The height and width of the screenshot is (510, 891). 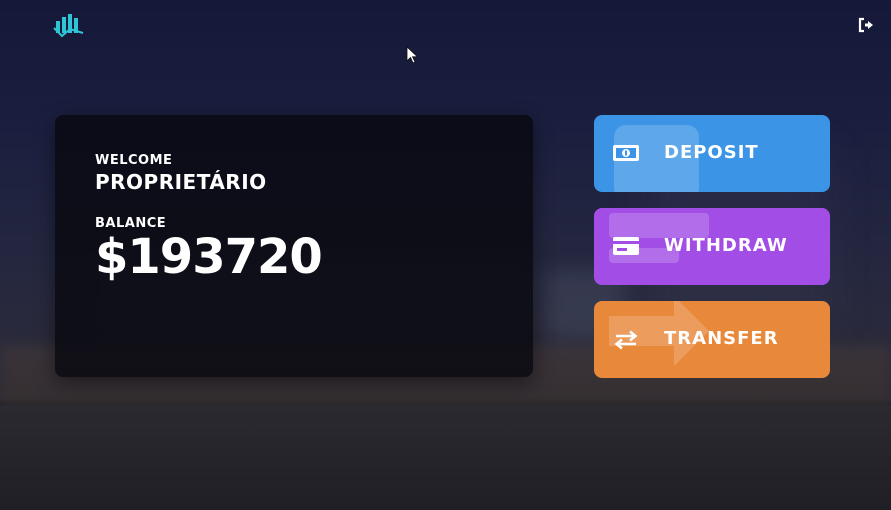 I want to click on money-bill-icon, so click(x=626, y=153).